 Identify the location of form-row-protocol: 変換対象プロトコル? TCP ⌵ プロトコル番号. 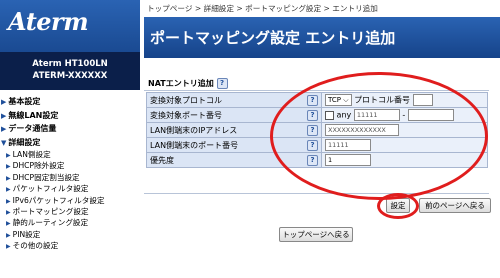
(317, 100).